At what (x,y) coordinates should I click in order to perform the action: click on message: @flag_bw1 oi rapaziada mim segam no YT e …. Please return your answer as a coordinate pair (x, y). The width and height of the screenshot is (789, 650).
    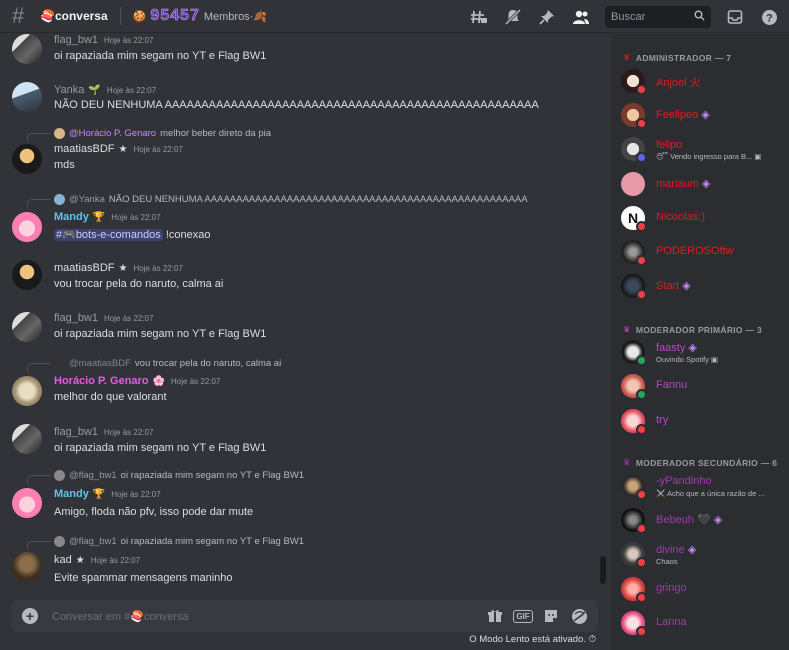
    Looking at the image, I should click on (300, 561).